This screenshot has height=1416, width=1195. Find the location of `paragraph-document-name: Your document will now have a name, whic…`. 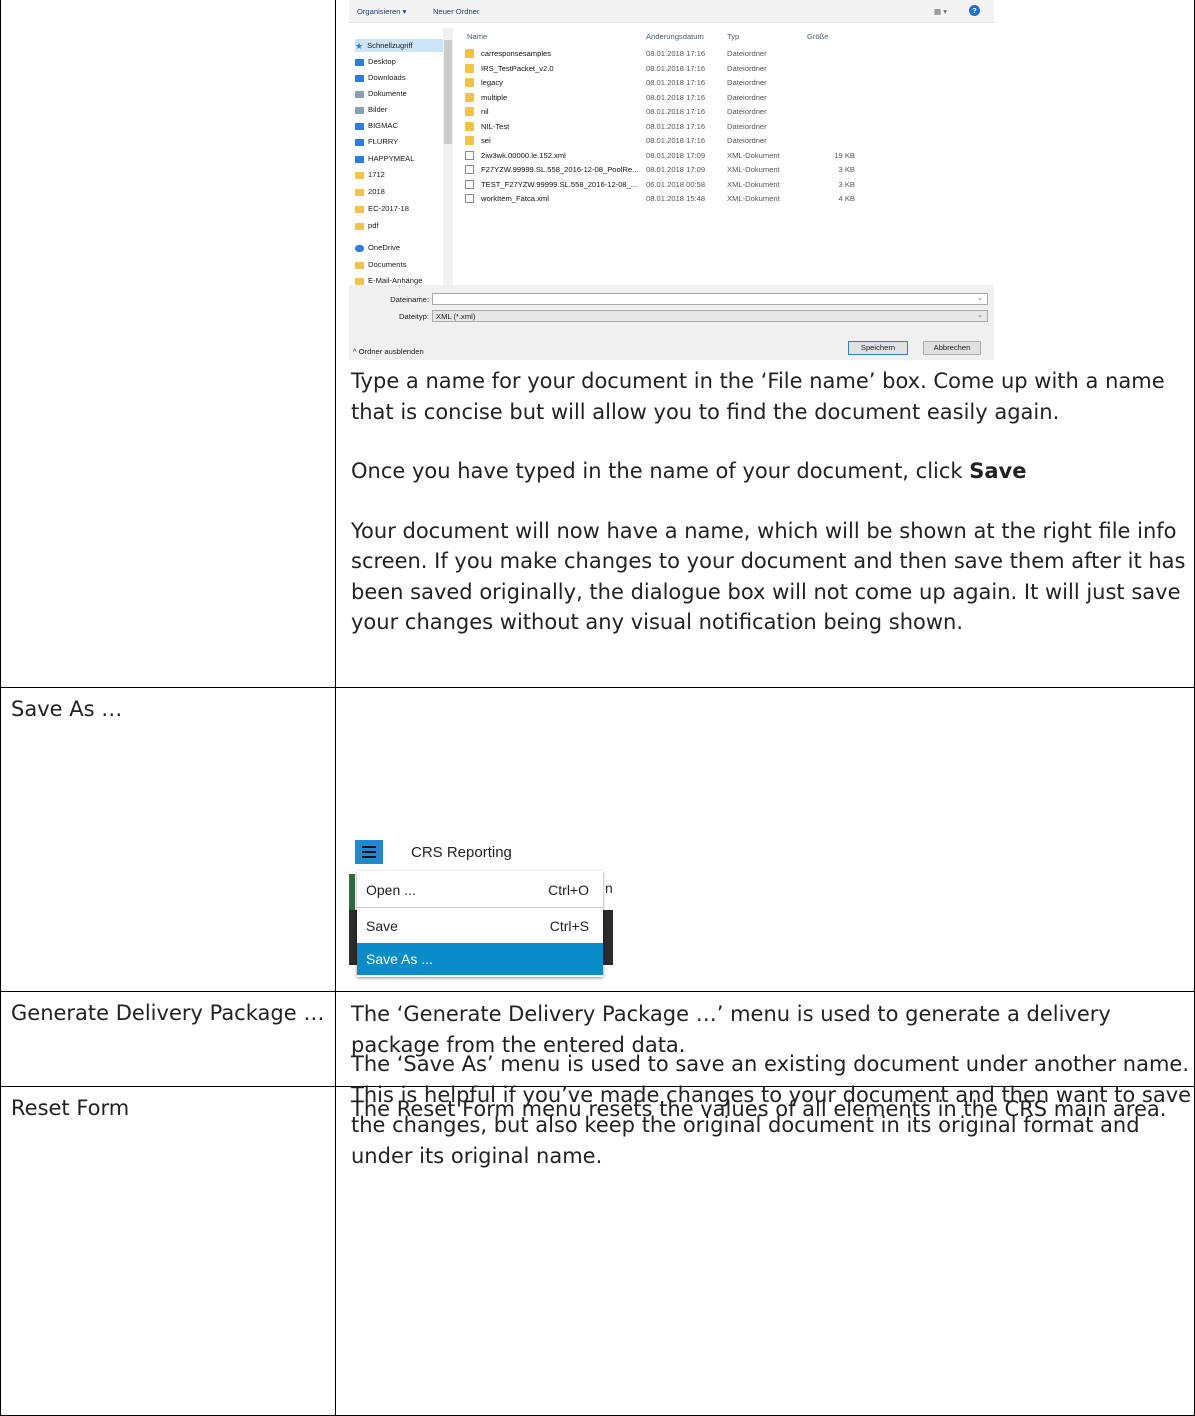

paragraph-document-name: Your document will now have a name, whic… is located at coordinates (768, 576).